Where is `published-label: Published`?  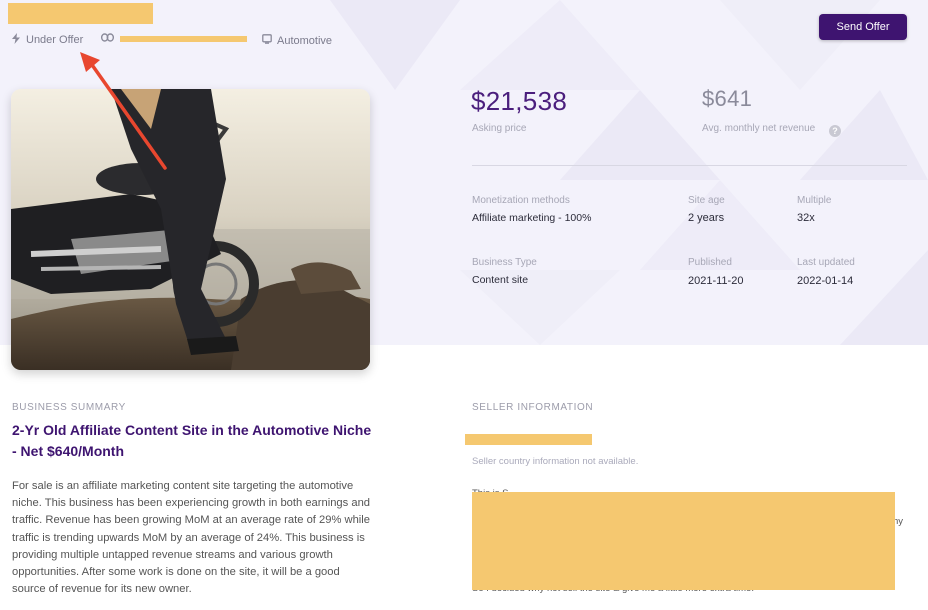 published-label: Published is located at coordinates (710, 262).